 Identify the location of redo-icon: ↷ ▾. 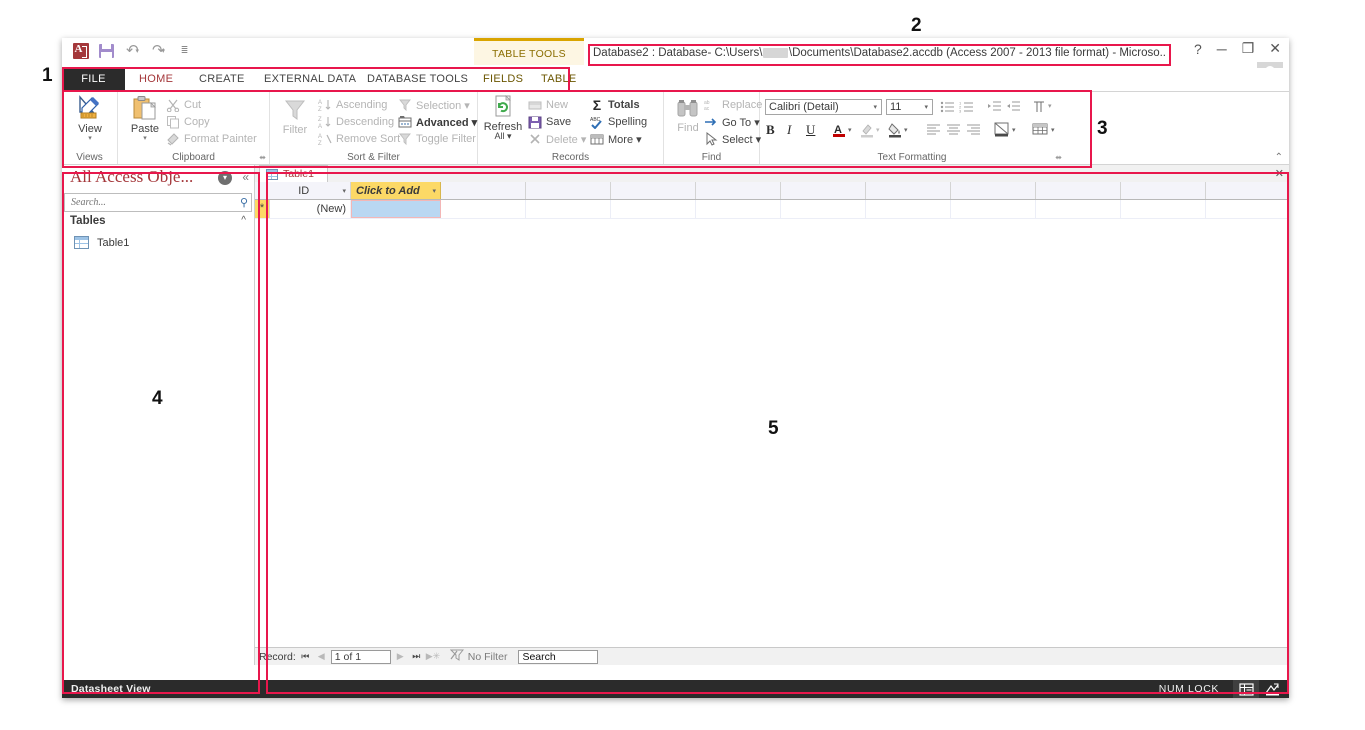
(158, 50).